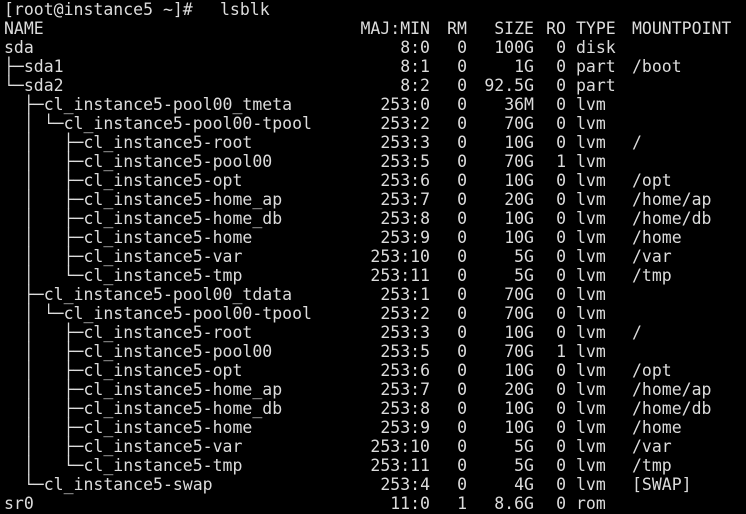 This screenshot has height=514, width=746. What do you see at coordinates (652, 275) in the screenshot?
I see `cell-mountpoint: /tmp` at bounding box center [652, 275].